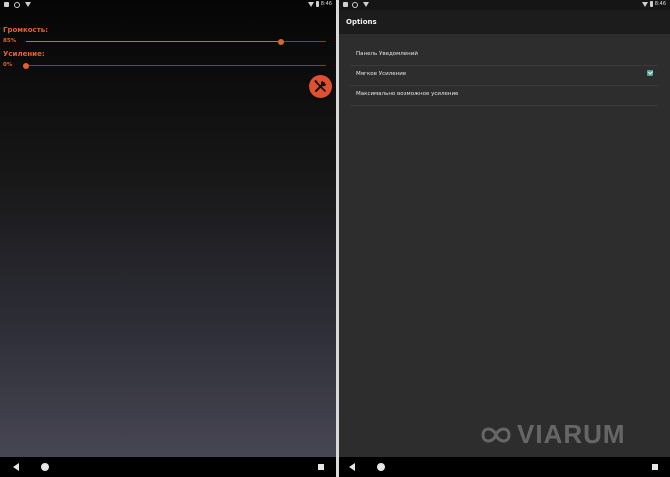 This screenshot has width=670, height=477. I want to click on wrench-screwdriver-icon, so click(320, 85).